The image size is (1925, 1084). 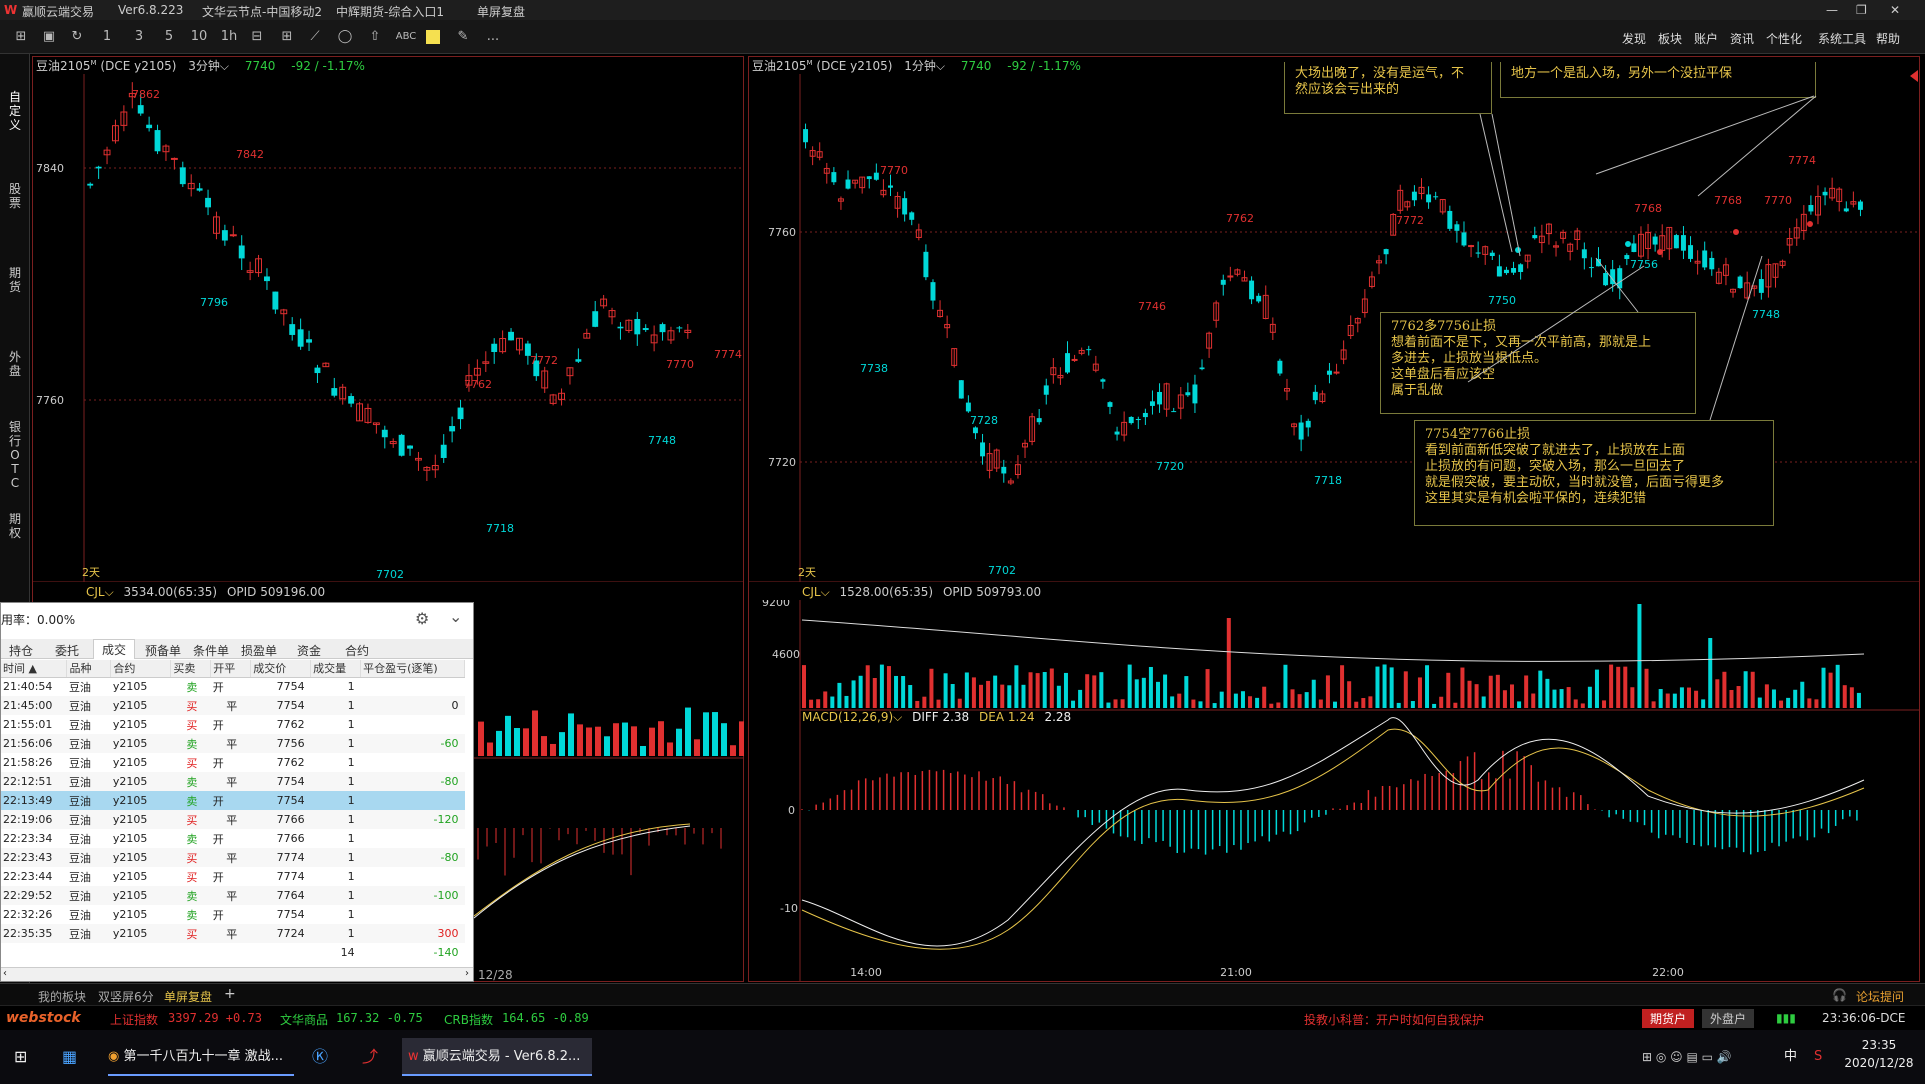 What do you see at coordinates (433, 37) in the screenshot?
I see `color-icon` at bounding box center [433, 37].